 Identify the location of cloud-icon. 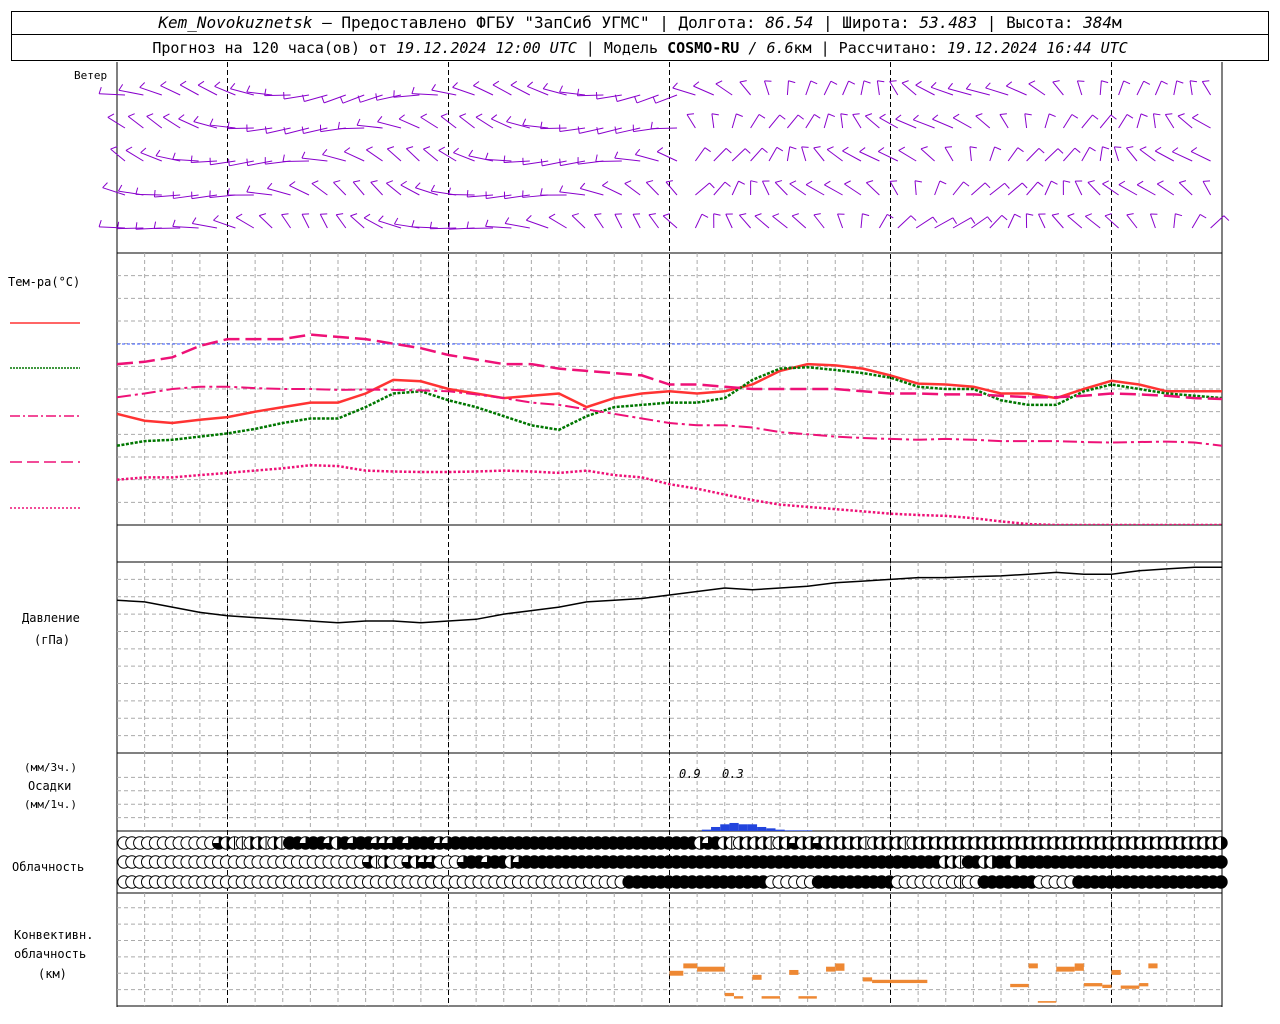
(1221, 862).